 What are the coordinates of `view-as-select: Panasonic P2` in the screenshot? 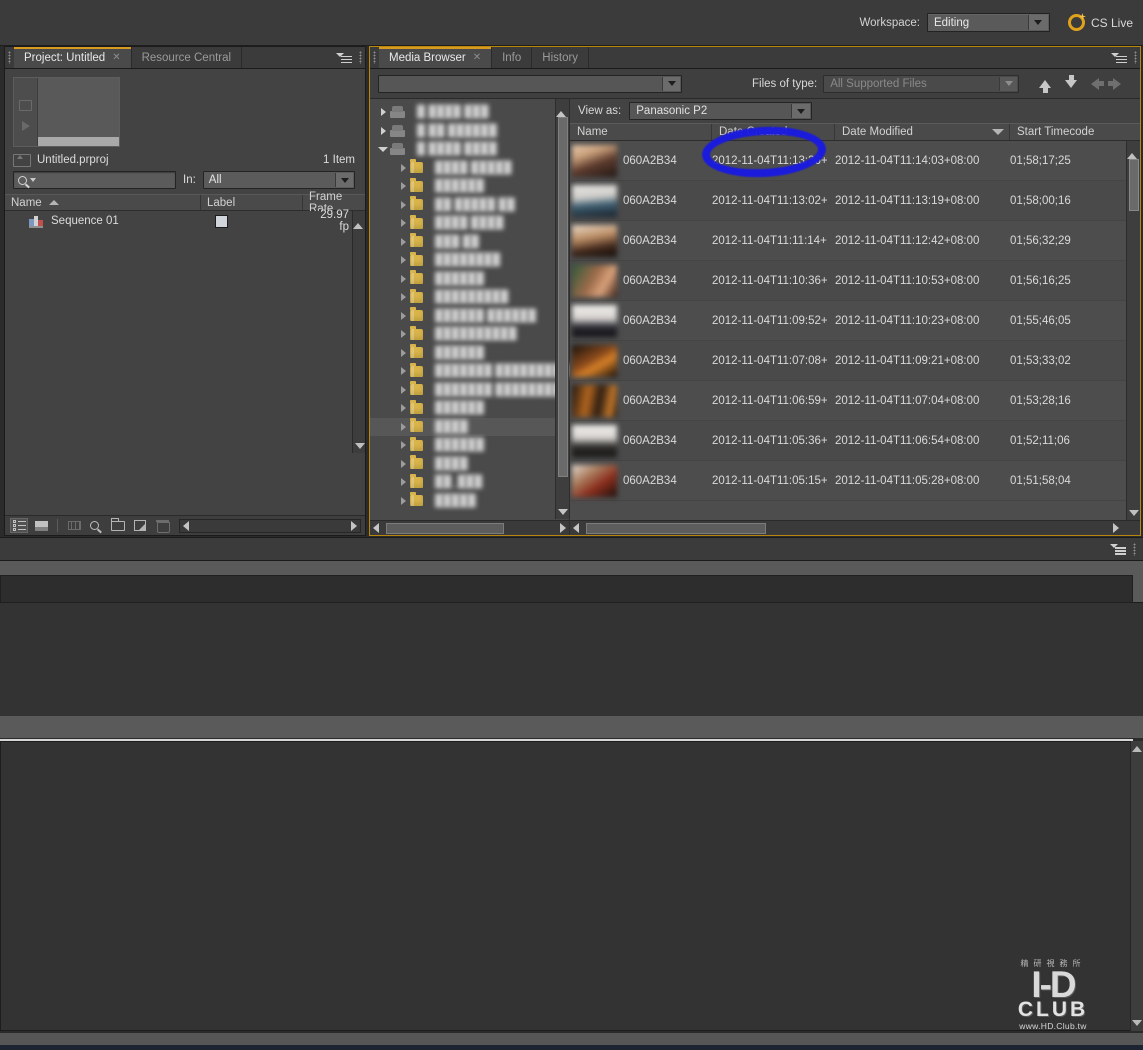 It's located at (721, 111).